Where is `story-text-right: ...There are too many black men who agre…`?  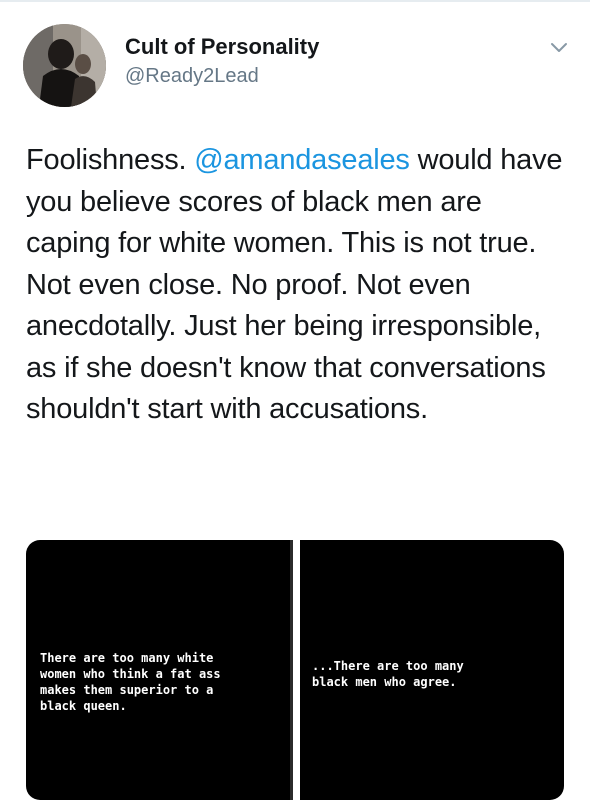
story-text-right: ...There are too many black men who agre… is located at coordinates (388, 674).